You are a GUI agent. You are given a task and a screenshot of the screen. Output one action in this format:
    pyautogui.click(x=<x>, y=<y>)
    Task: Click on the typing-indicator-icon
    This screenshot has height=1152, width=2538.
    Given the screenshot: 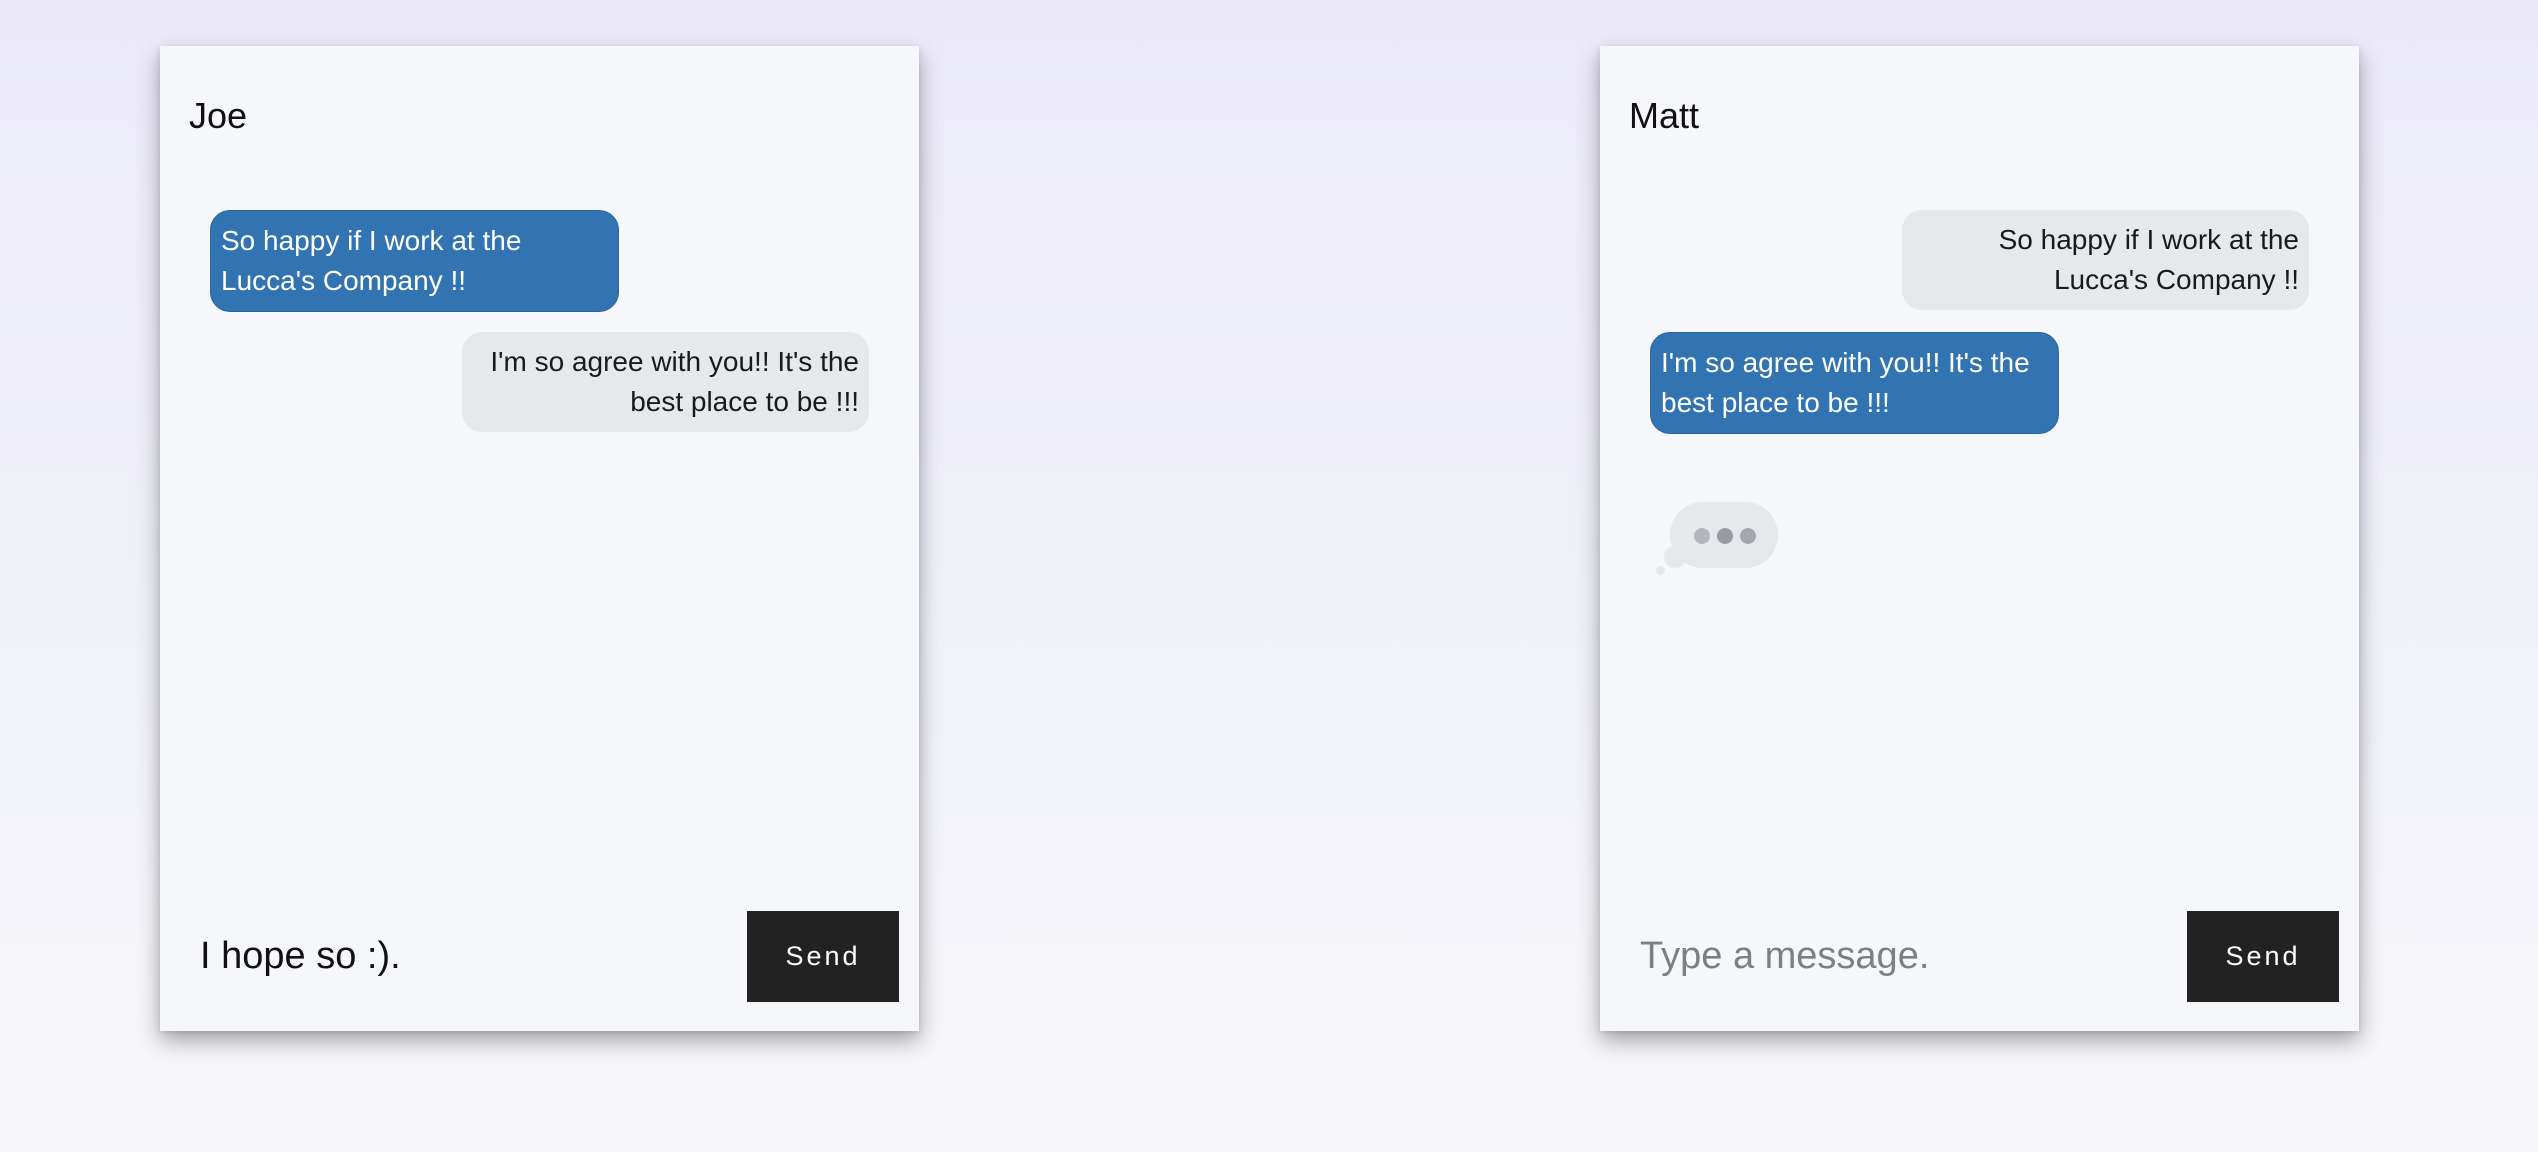 What is the action you would take?
    pyautogui.click(x=1714, y=538)
    